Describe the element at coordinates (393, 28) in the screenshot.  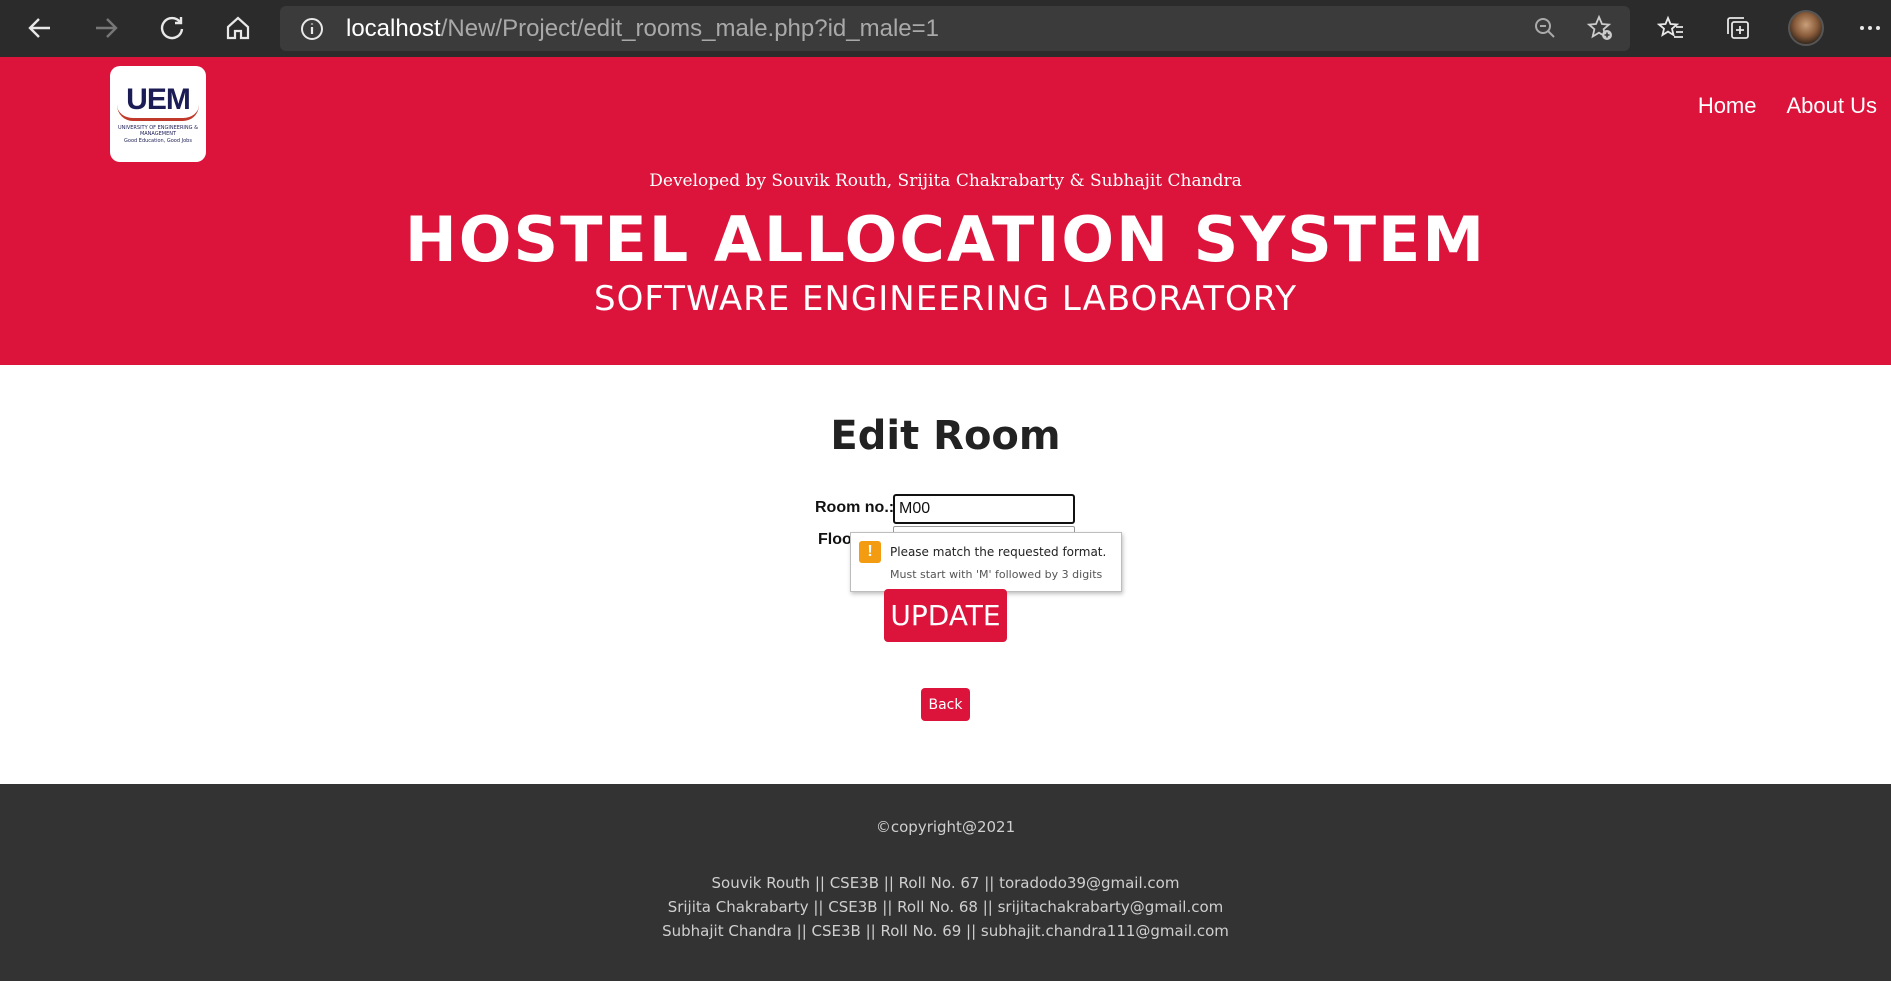
I see `url-host: localhost` at that location.